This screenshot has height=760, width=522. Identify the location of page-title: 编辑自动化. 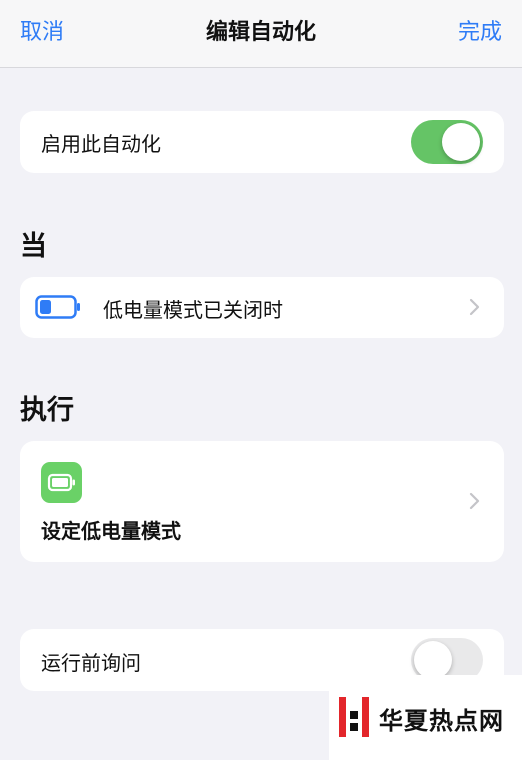
(260, 32).